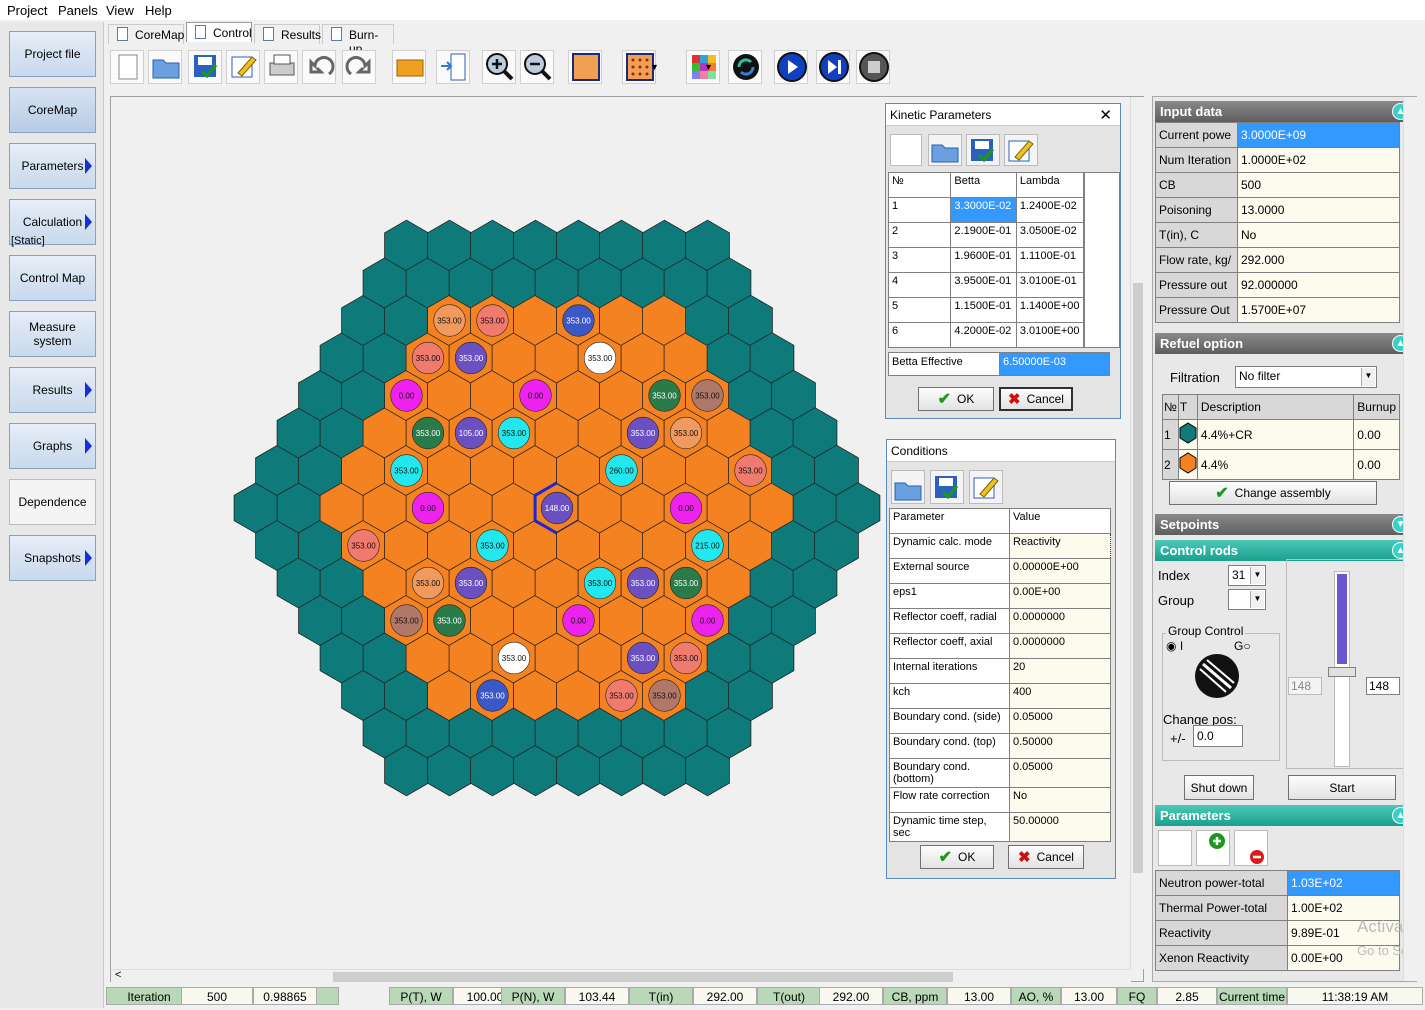  Describe the element at coordinates (1060, 721) in the screenshot. I see `value-cell: 0.05000` at that location.